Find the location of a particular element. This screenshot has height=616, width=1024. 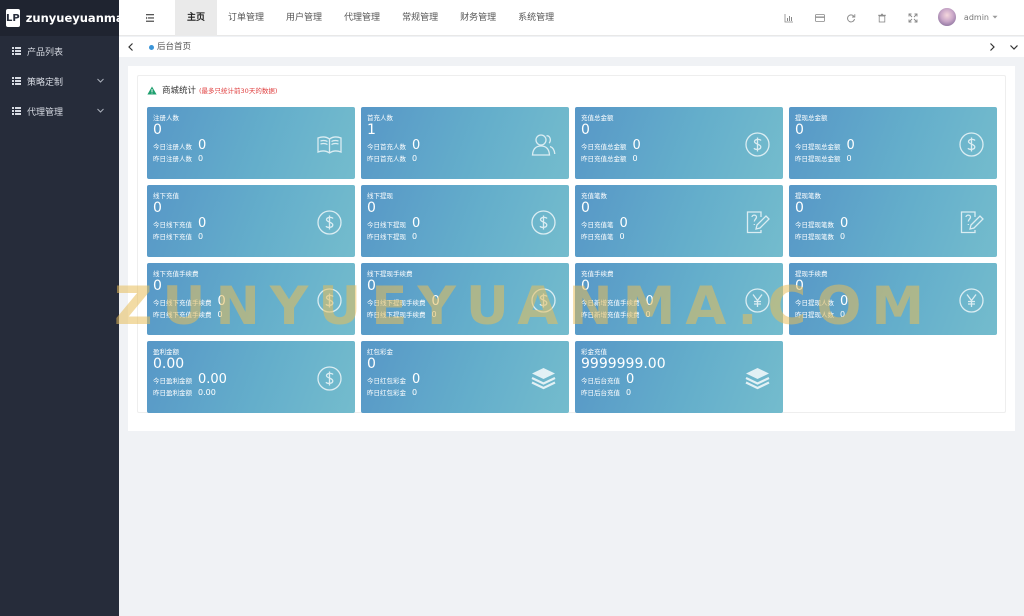

sidebar-item: 策略定制 is located at coordinates (59, 81).